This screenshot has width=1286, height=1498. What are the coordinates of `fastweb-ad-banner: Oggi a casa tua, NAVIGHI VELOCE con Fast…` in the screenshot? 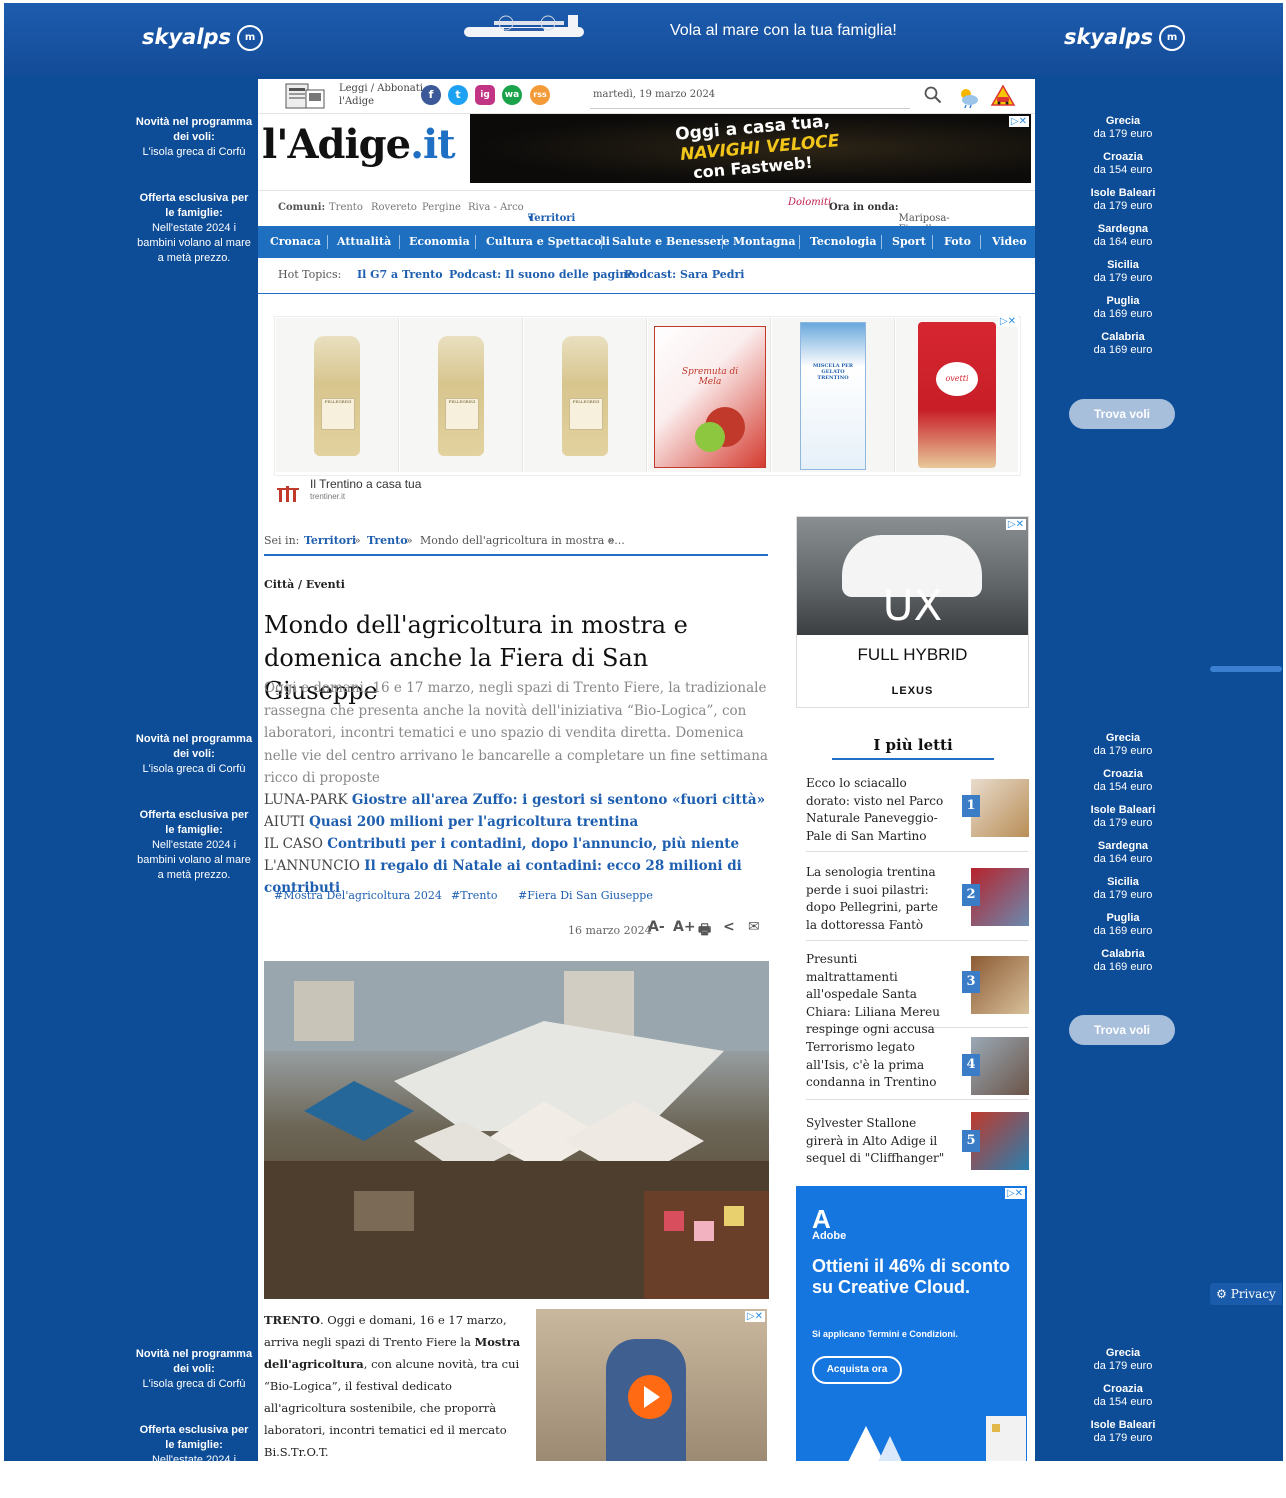 It's located at (750, 148).